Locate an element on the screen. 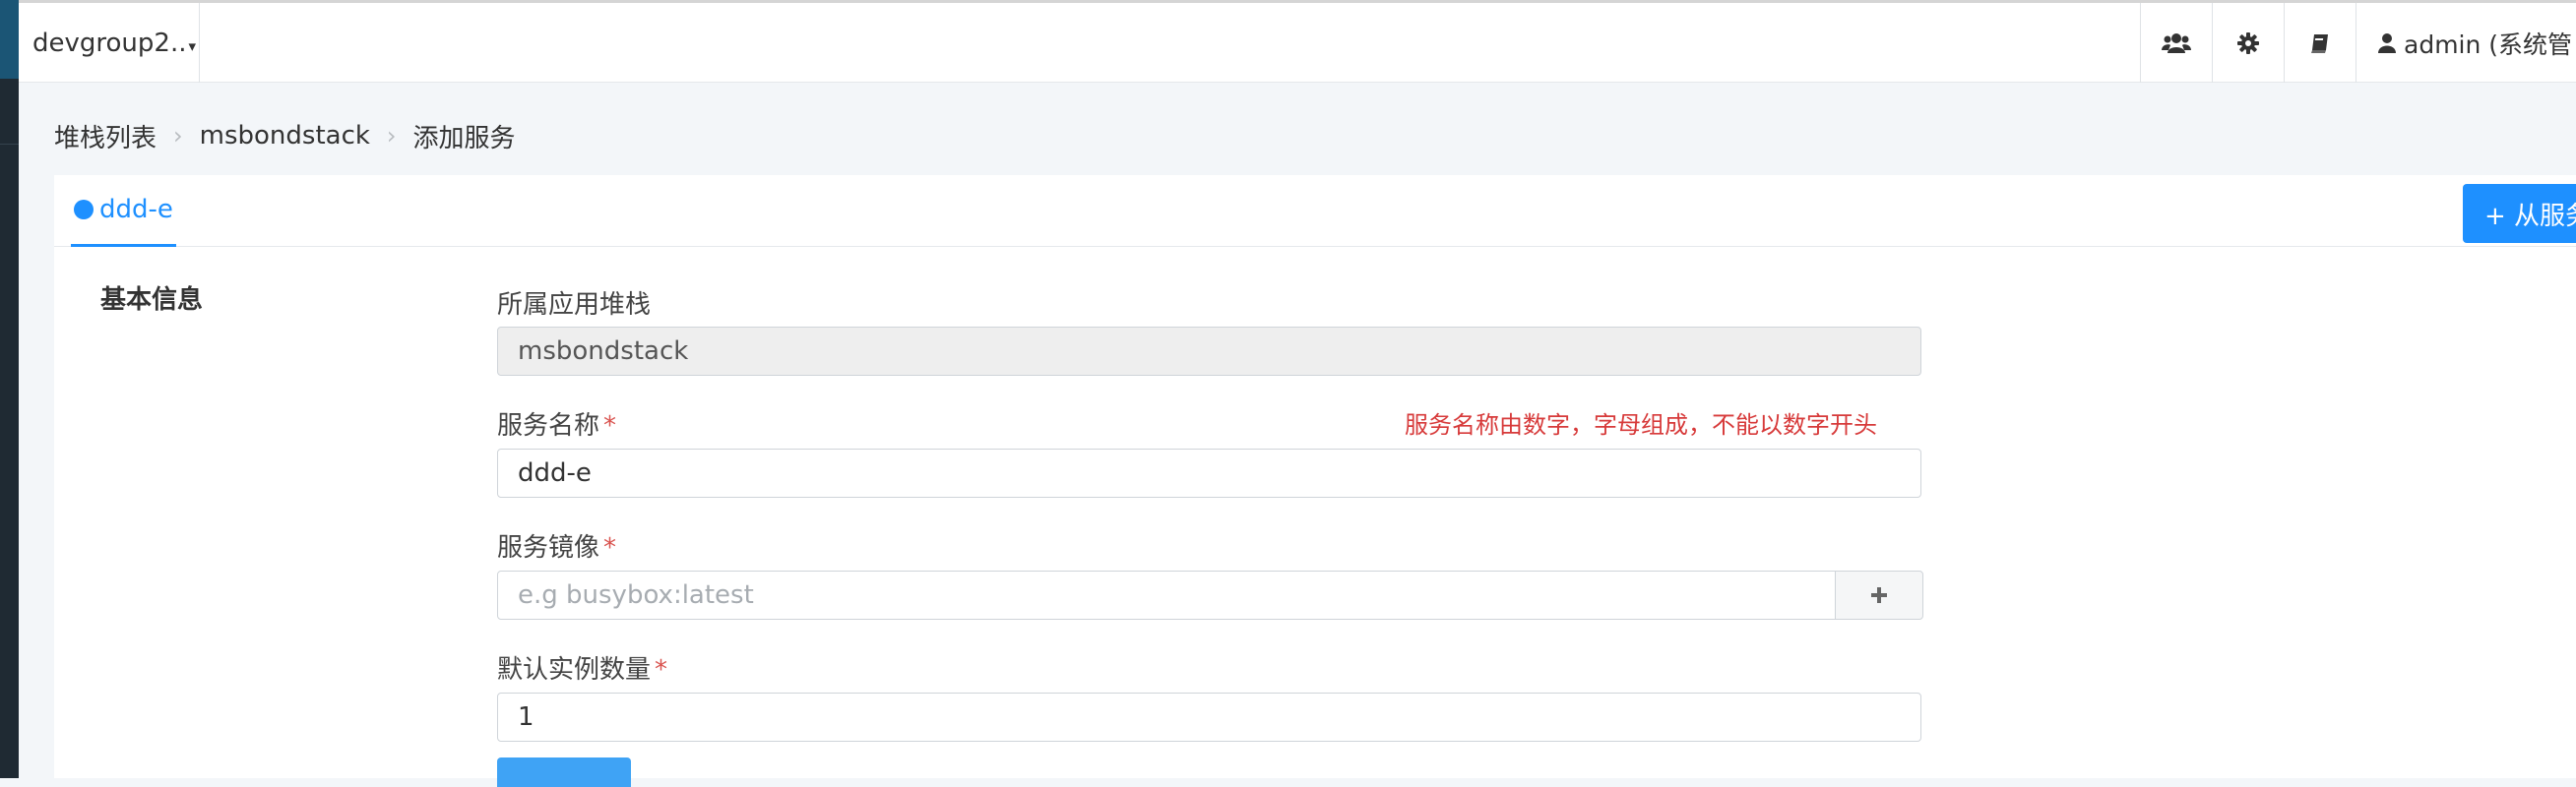 The width and height of the screenshot is (2576, 787). plus-icon is located at coordinates (1879, 595).